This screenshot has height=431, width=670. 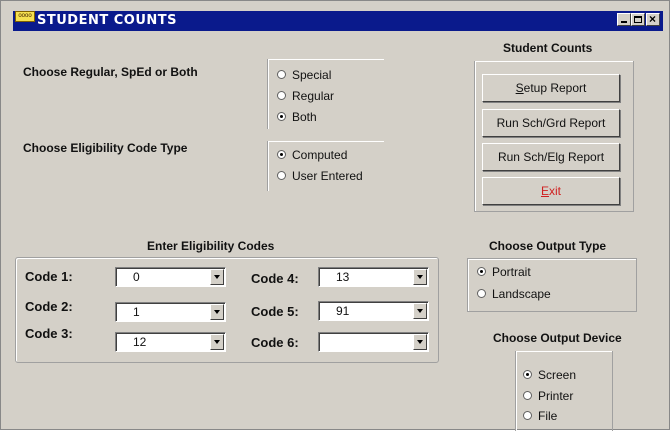 What do you see at coordinates (373, 311) in the screenshot?
I see `code-5-combo: 91` at bounding box center [373, 311].